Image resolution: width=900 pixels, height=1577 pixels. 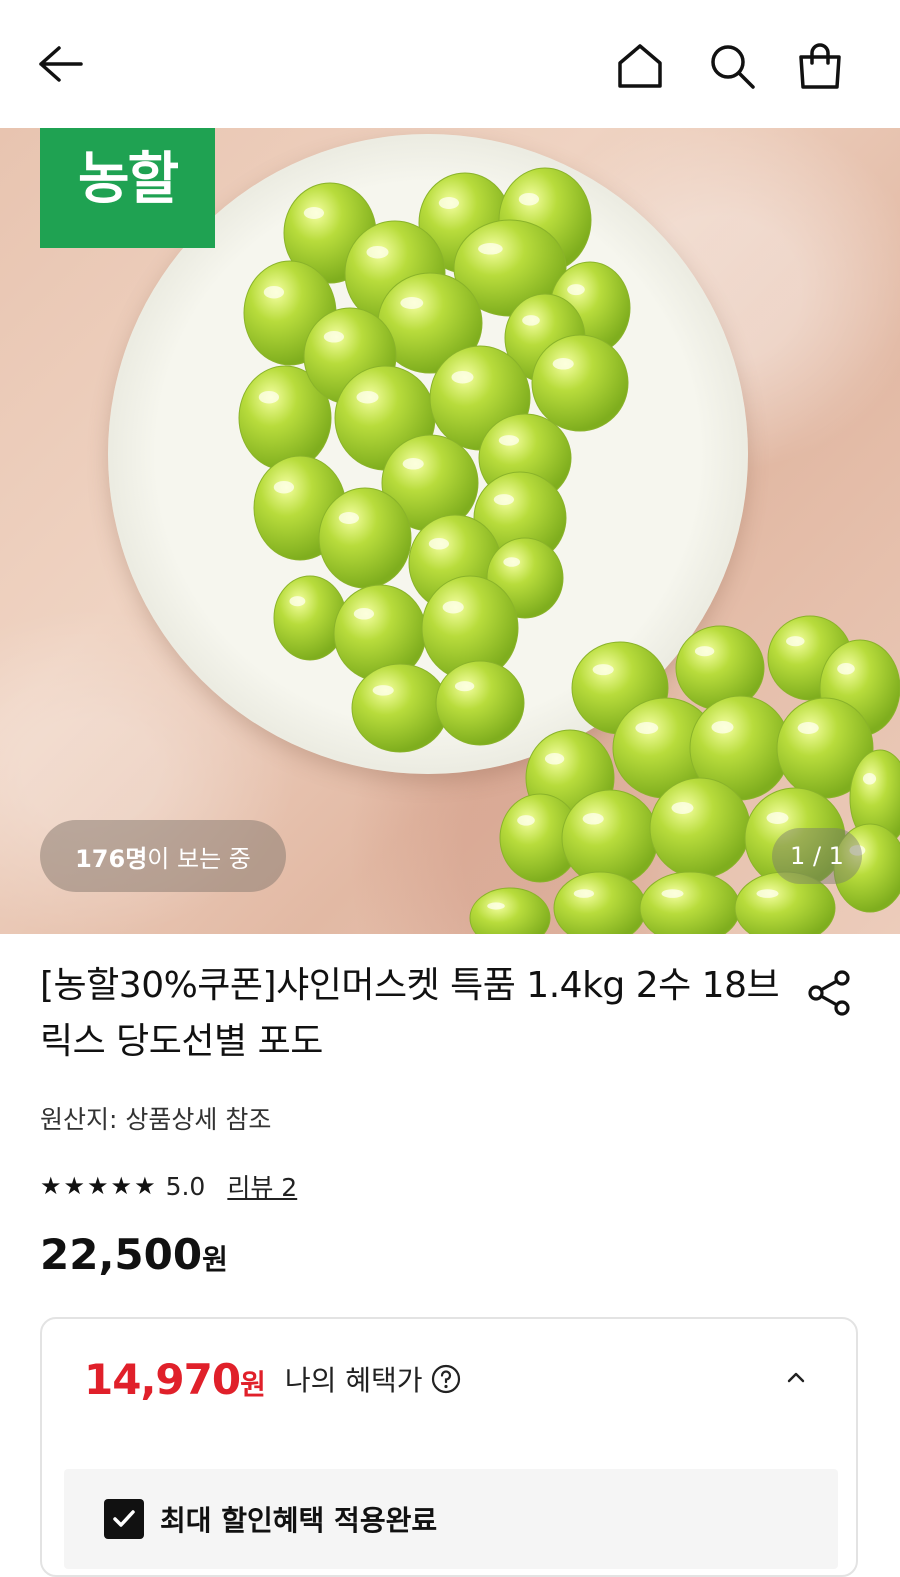 What do you see at coordinates (121, 1254) in the screenshot?
I see `price-value: 22,500` at bounding box center [121, 1254].